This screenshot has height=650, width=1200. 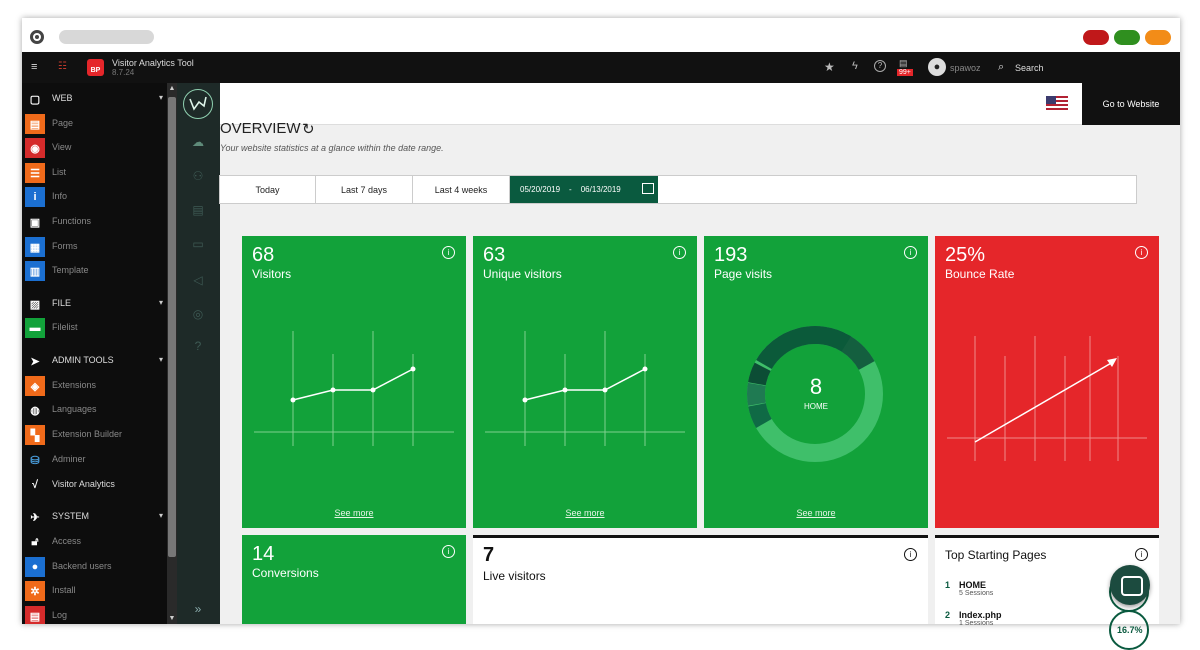 What do you see at coordinates (648, 188) in the screenshot?
I see `calendar-icon` at bounding box center [648, 188].